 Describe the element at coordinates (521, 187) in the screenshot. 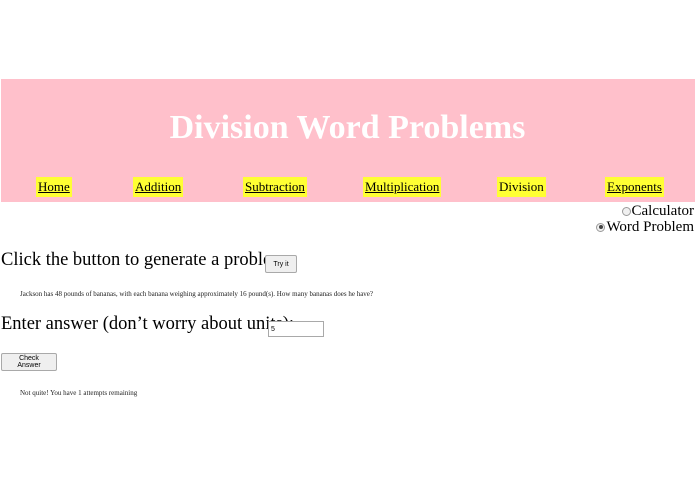

I see `nav-division: Division` at that location.